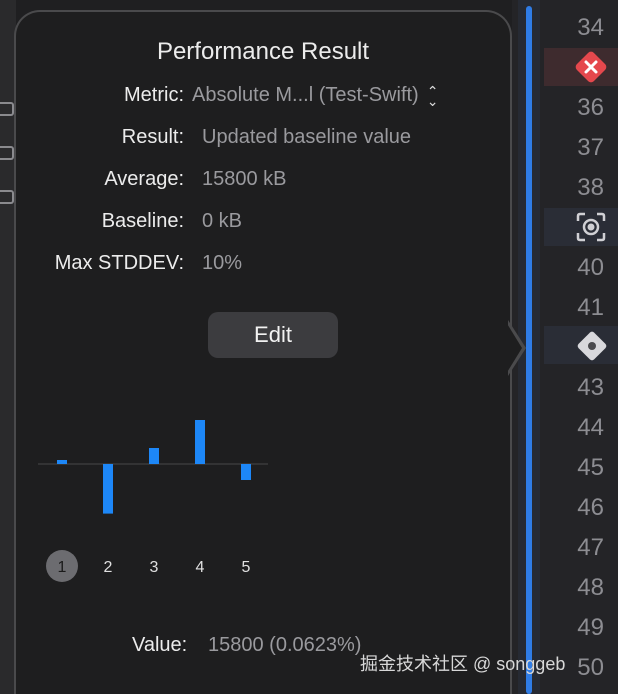 This screenshot has height=694, width=618. What do you see at coordinates (307, 137) in the screenshot?
I see `result-value: Updated baseline value` at bounding box center [307, 137].